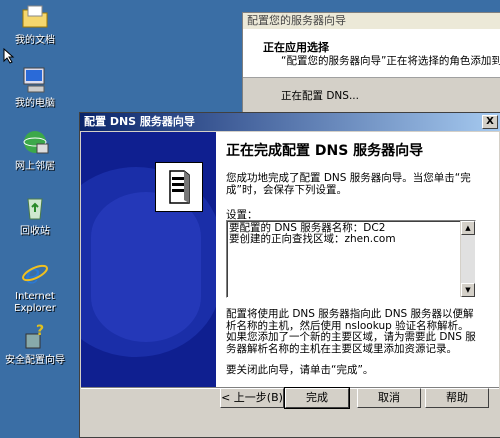 The image size is (500, 438). I want to click on help-button: 帮助, so click(457, 398).